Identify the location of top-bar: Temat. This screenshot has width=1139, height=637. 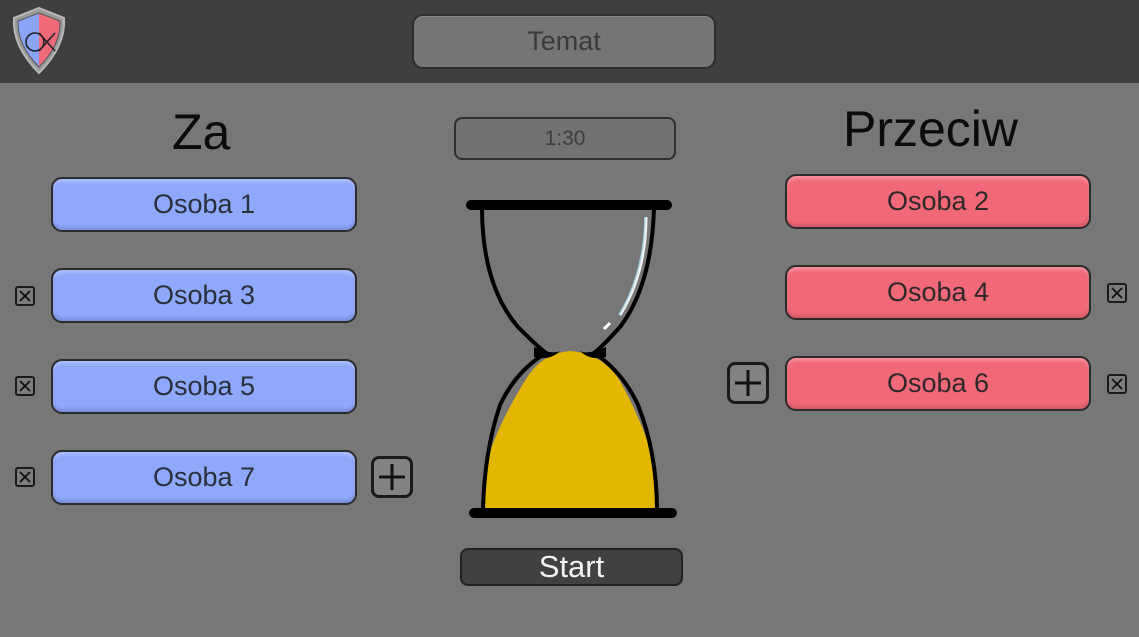
(569, 41).